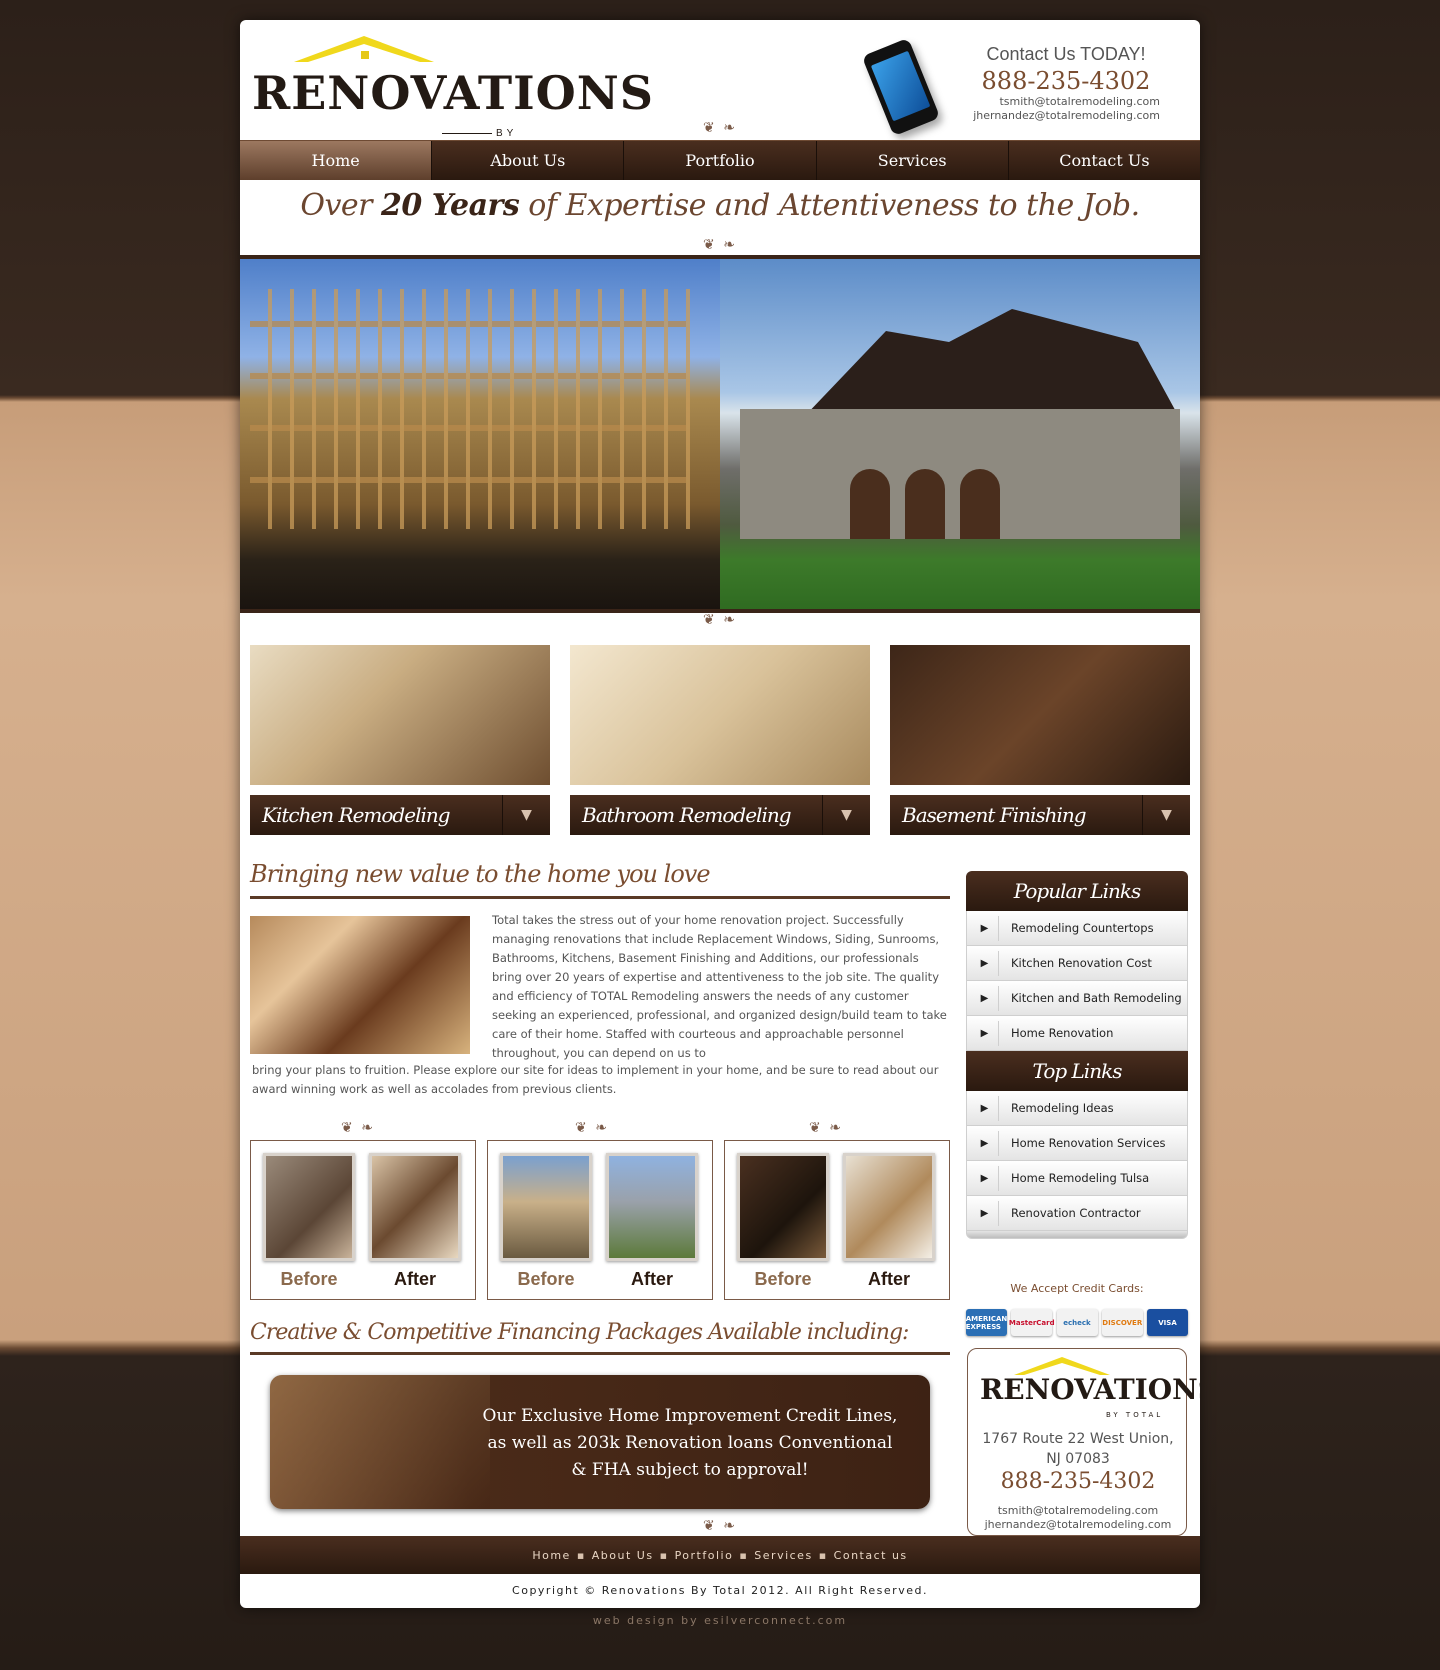  I want to click on tagline-highlight: 20 Years, so click(450, 205).